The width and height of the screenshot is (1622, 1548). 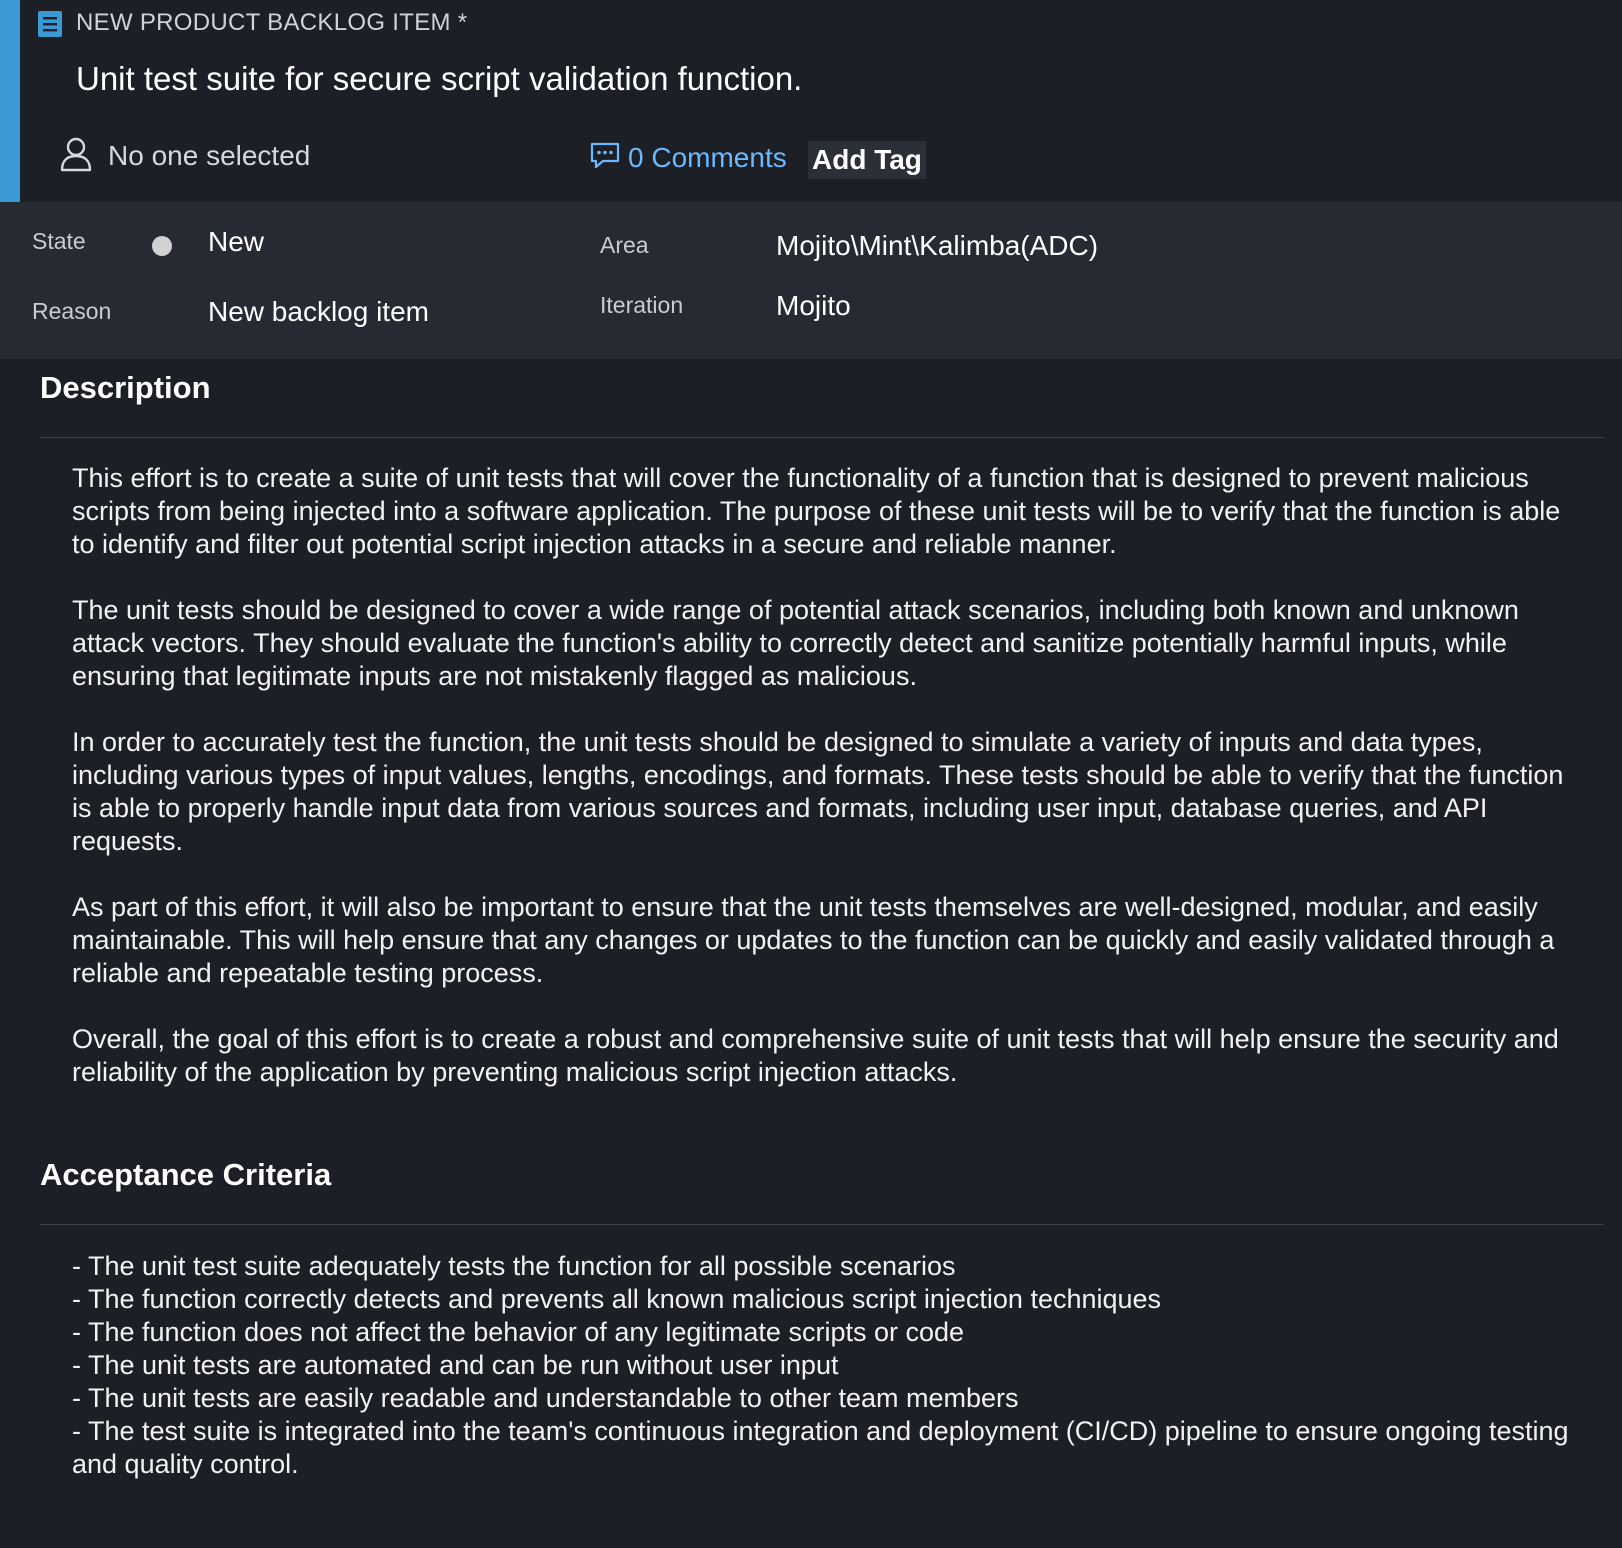 I want to click on reason-label: Reason, so click(x=72, y=311).